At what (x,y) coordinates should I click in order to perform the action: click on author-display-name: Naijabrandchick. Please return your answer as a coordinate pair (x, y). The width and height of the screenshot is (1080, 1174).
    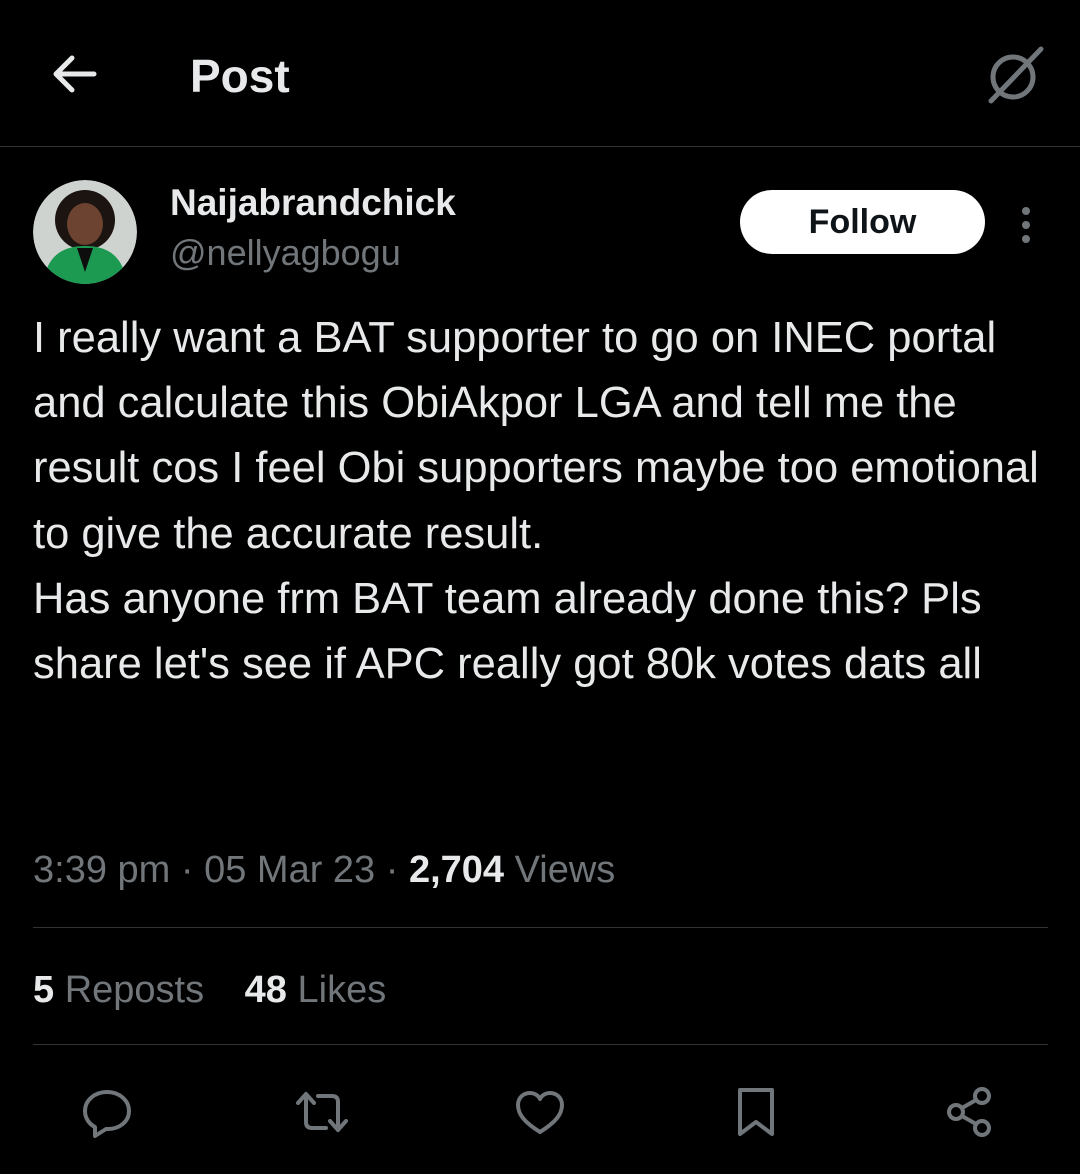
    Looking at the image, I should click on (313, 203).